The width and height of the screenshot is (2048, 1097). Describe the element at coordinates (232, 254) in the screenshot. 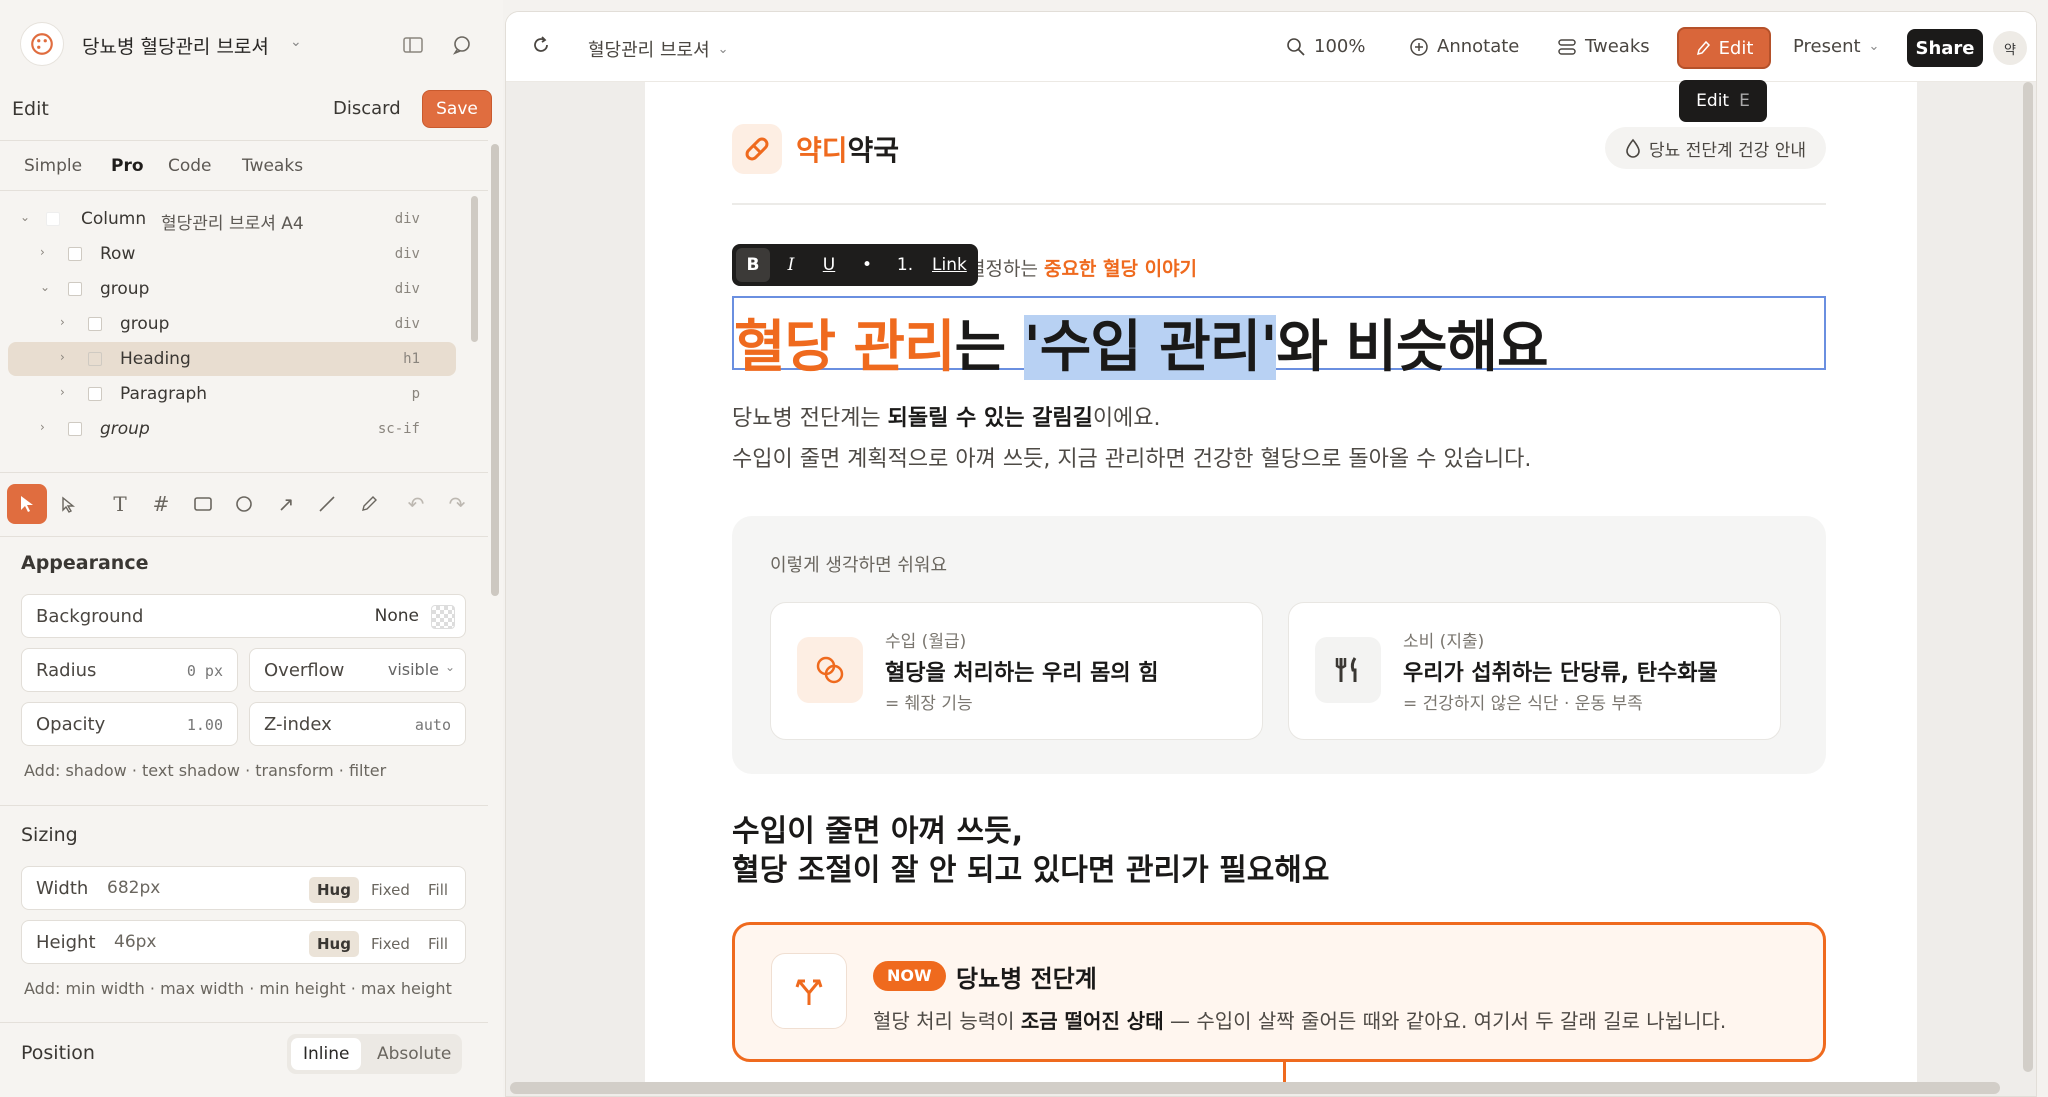

I see `tree-row-row: › Row div` at that location.